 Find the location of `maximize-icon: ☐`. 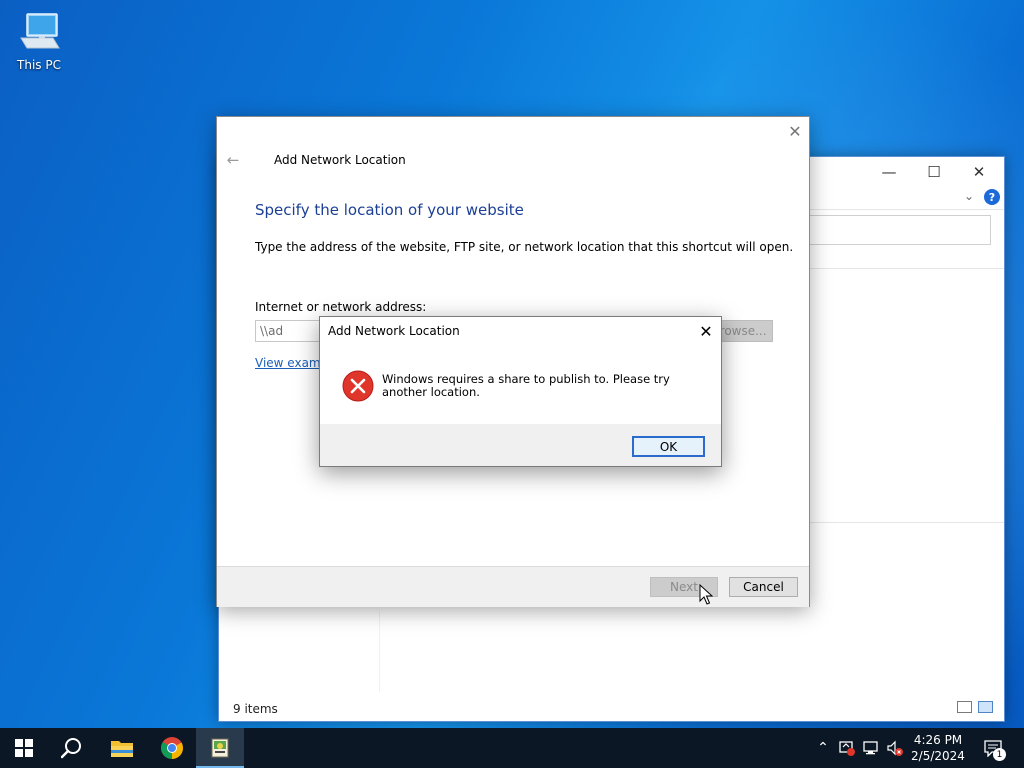

maximize-icon: ☐ is located at coordinates (934, 172).